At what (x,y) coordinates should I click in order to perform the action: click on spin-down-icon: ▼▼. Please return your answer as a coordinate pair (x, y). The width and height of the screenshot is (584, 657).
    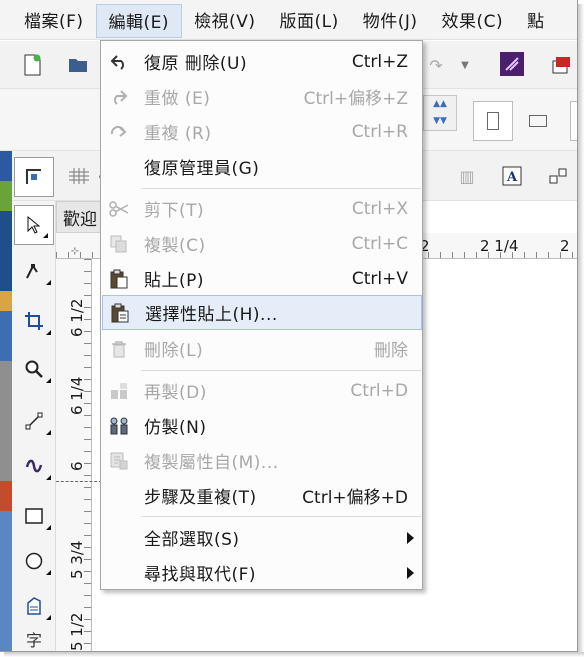
    Looking at the image, I should click on (440, 121).